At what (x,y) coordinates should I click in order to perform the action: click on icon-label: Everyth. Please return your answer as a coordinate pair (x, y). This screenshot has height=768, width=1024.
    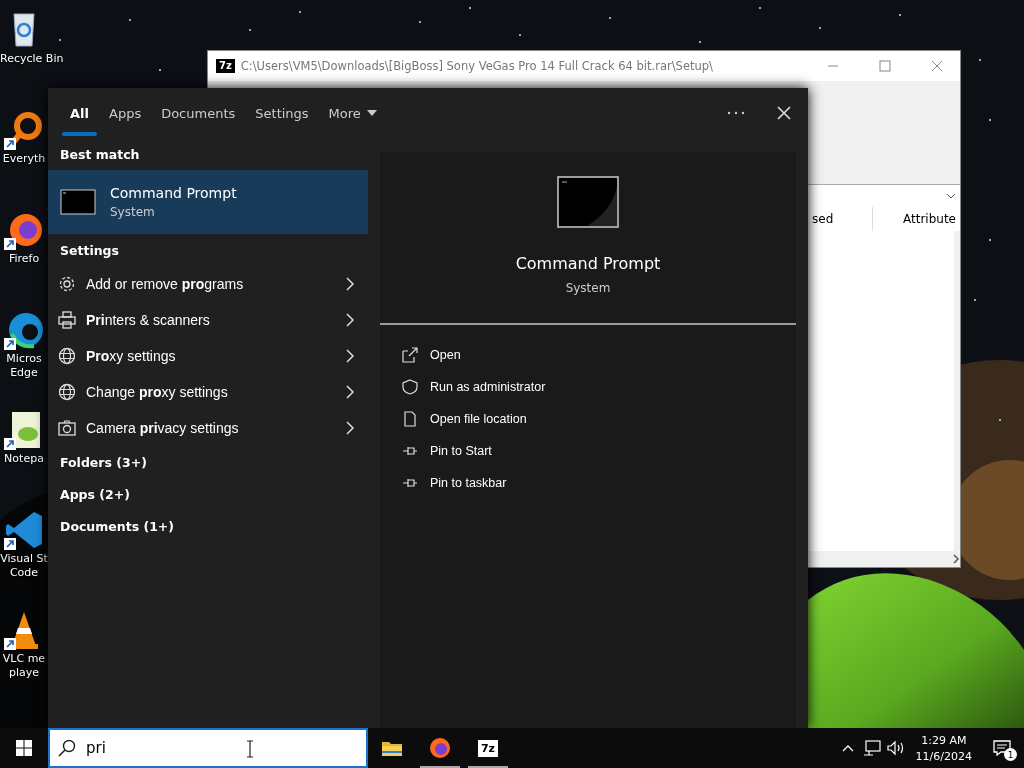
    Looking at the image, I should click on (24, 159).